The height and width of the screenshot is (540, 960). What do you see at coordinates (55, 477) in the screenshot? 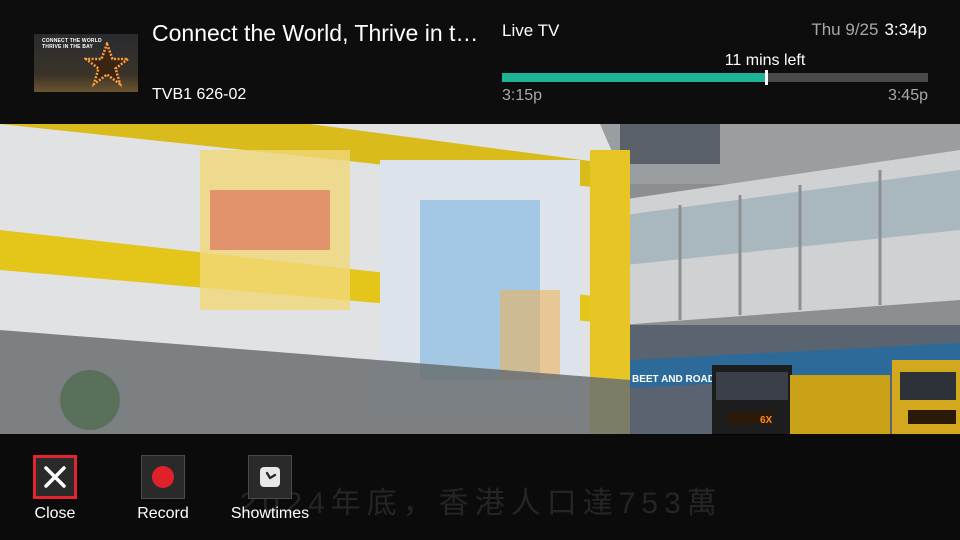
I see `close-icon` at bounding box center [55, 477].